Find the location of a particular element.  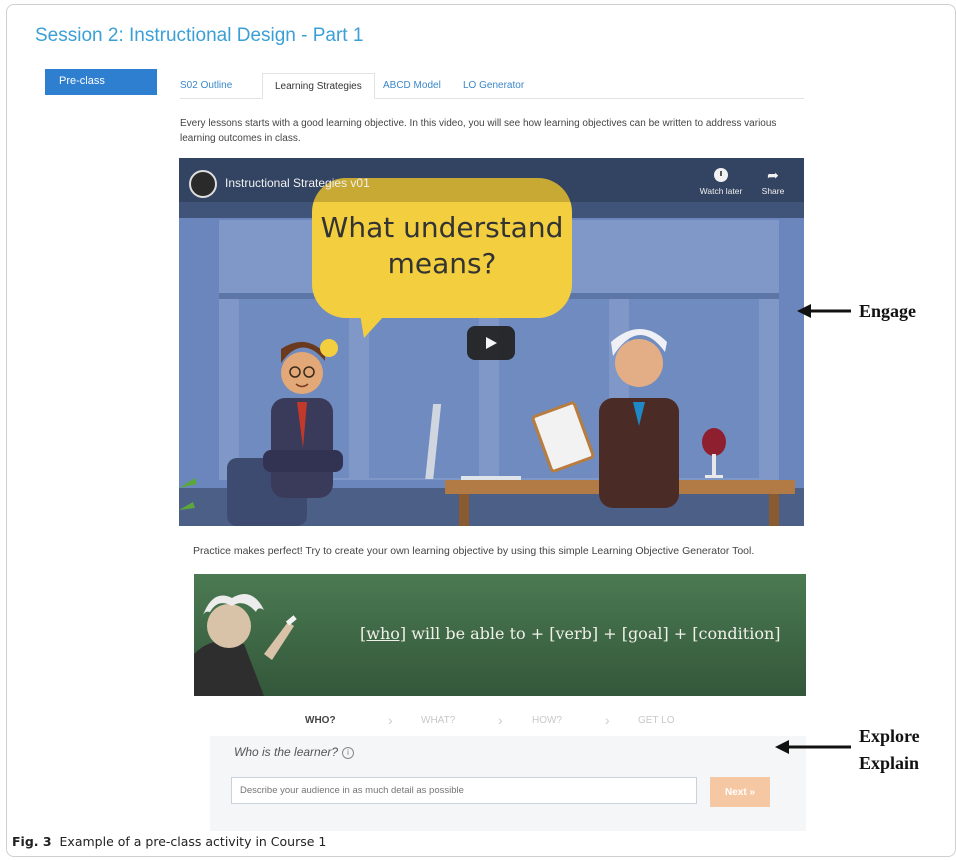

tab-abcd-model: ABCD Model is located at coordinates (412, 86).